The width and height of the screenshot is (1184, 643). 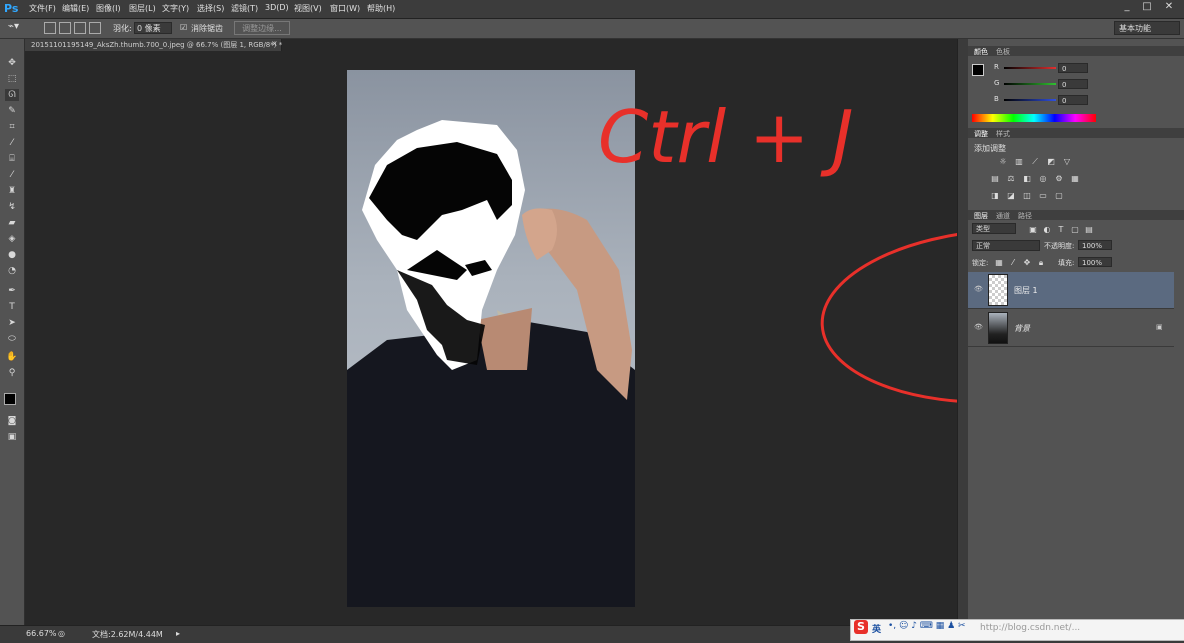 I want to click on selective-color-icon: ▢, so click(x=1059, y=195).